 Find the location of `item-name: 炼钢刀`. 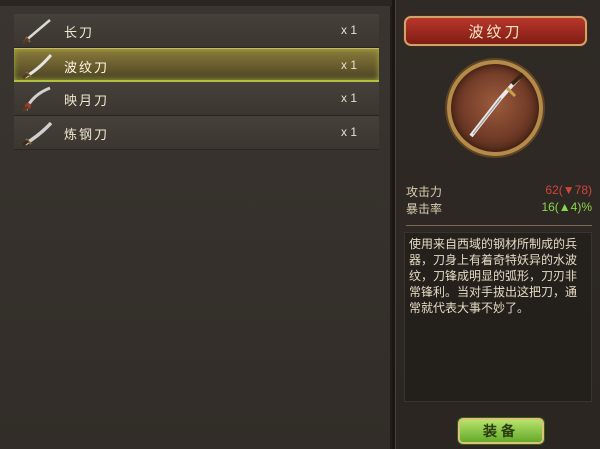

item-name: 炼钢刀 is located at coordinates (87, 135).